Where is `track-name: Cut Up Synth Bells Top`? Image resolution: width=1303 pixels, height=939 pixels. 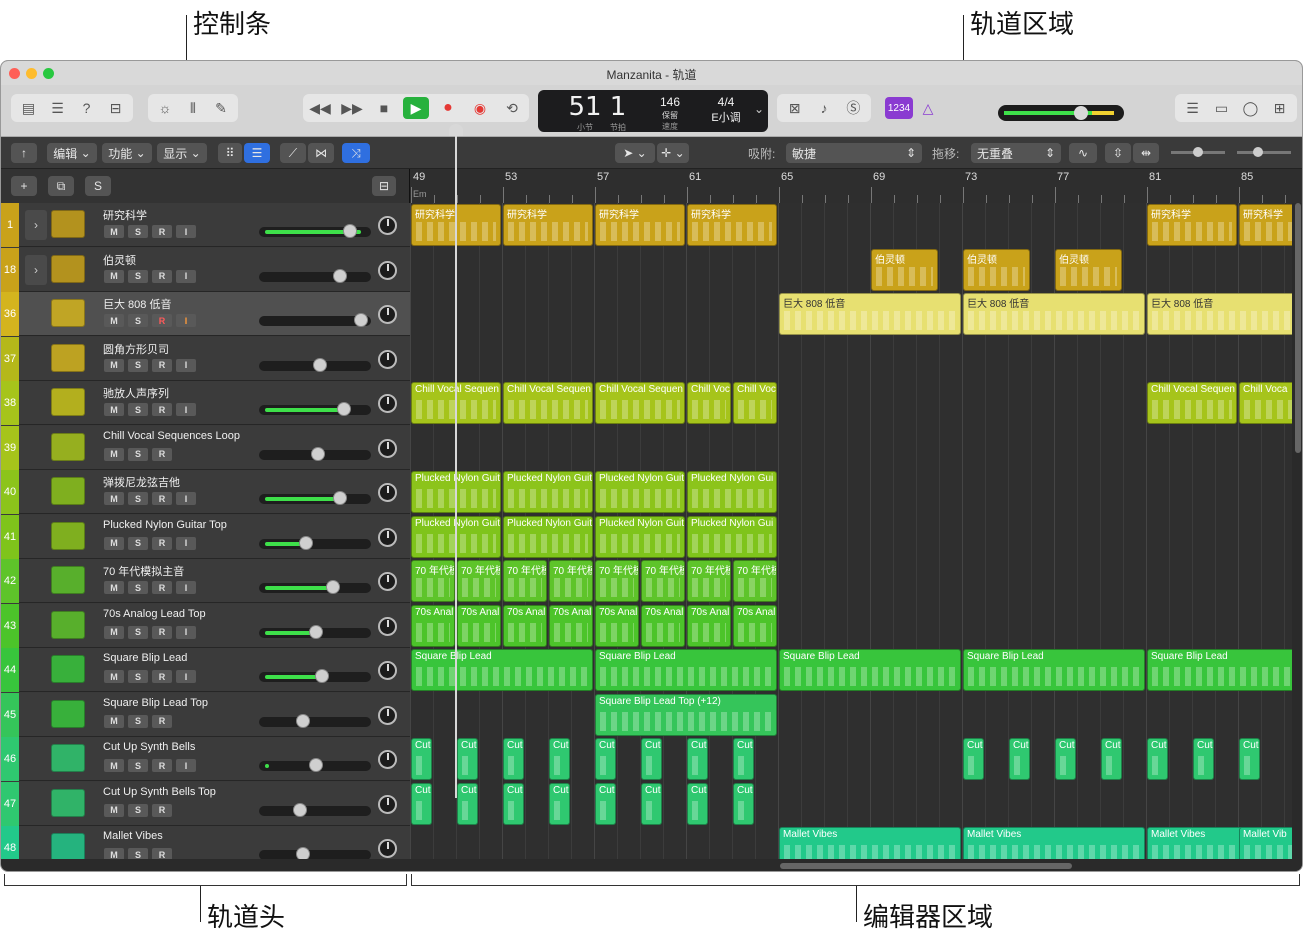
track-name: Cut Up Synth Bells Top is located at coordinates (159, 792).